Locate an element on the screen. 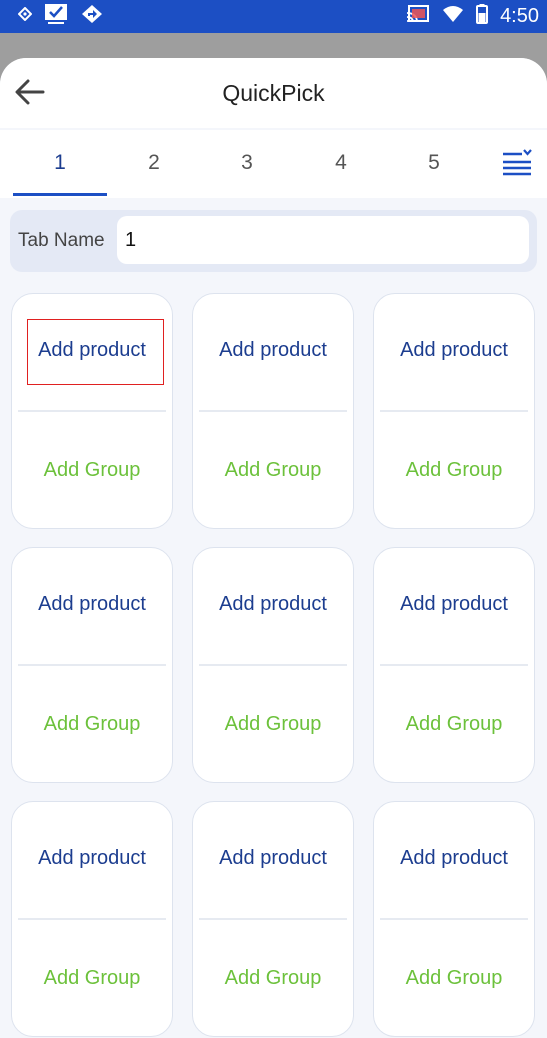 The width and height of the screenshot is (547, 1038). status-bar: 4:50 is located at coordinates (273, 16).